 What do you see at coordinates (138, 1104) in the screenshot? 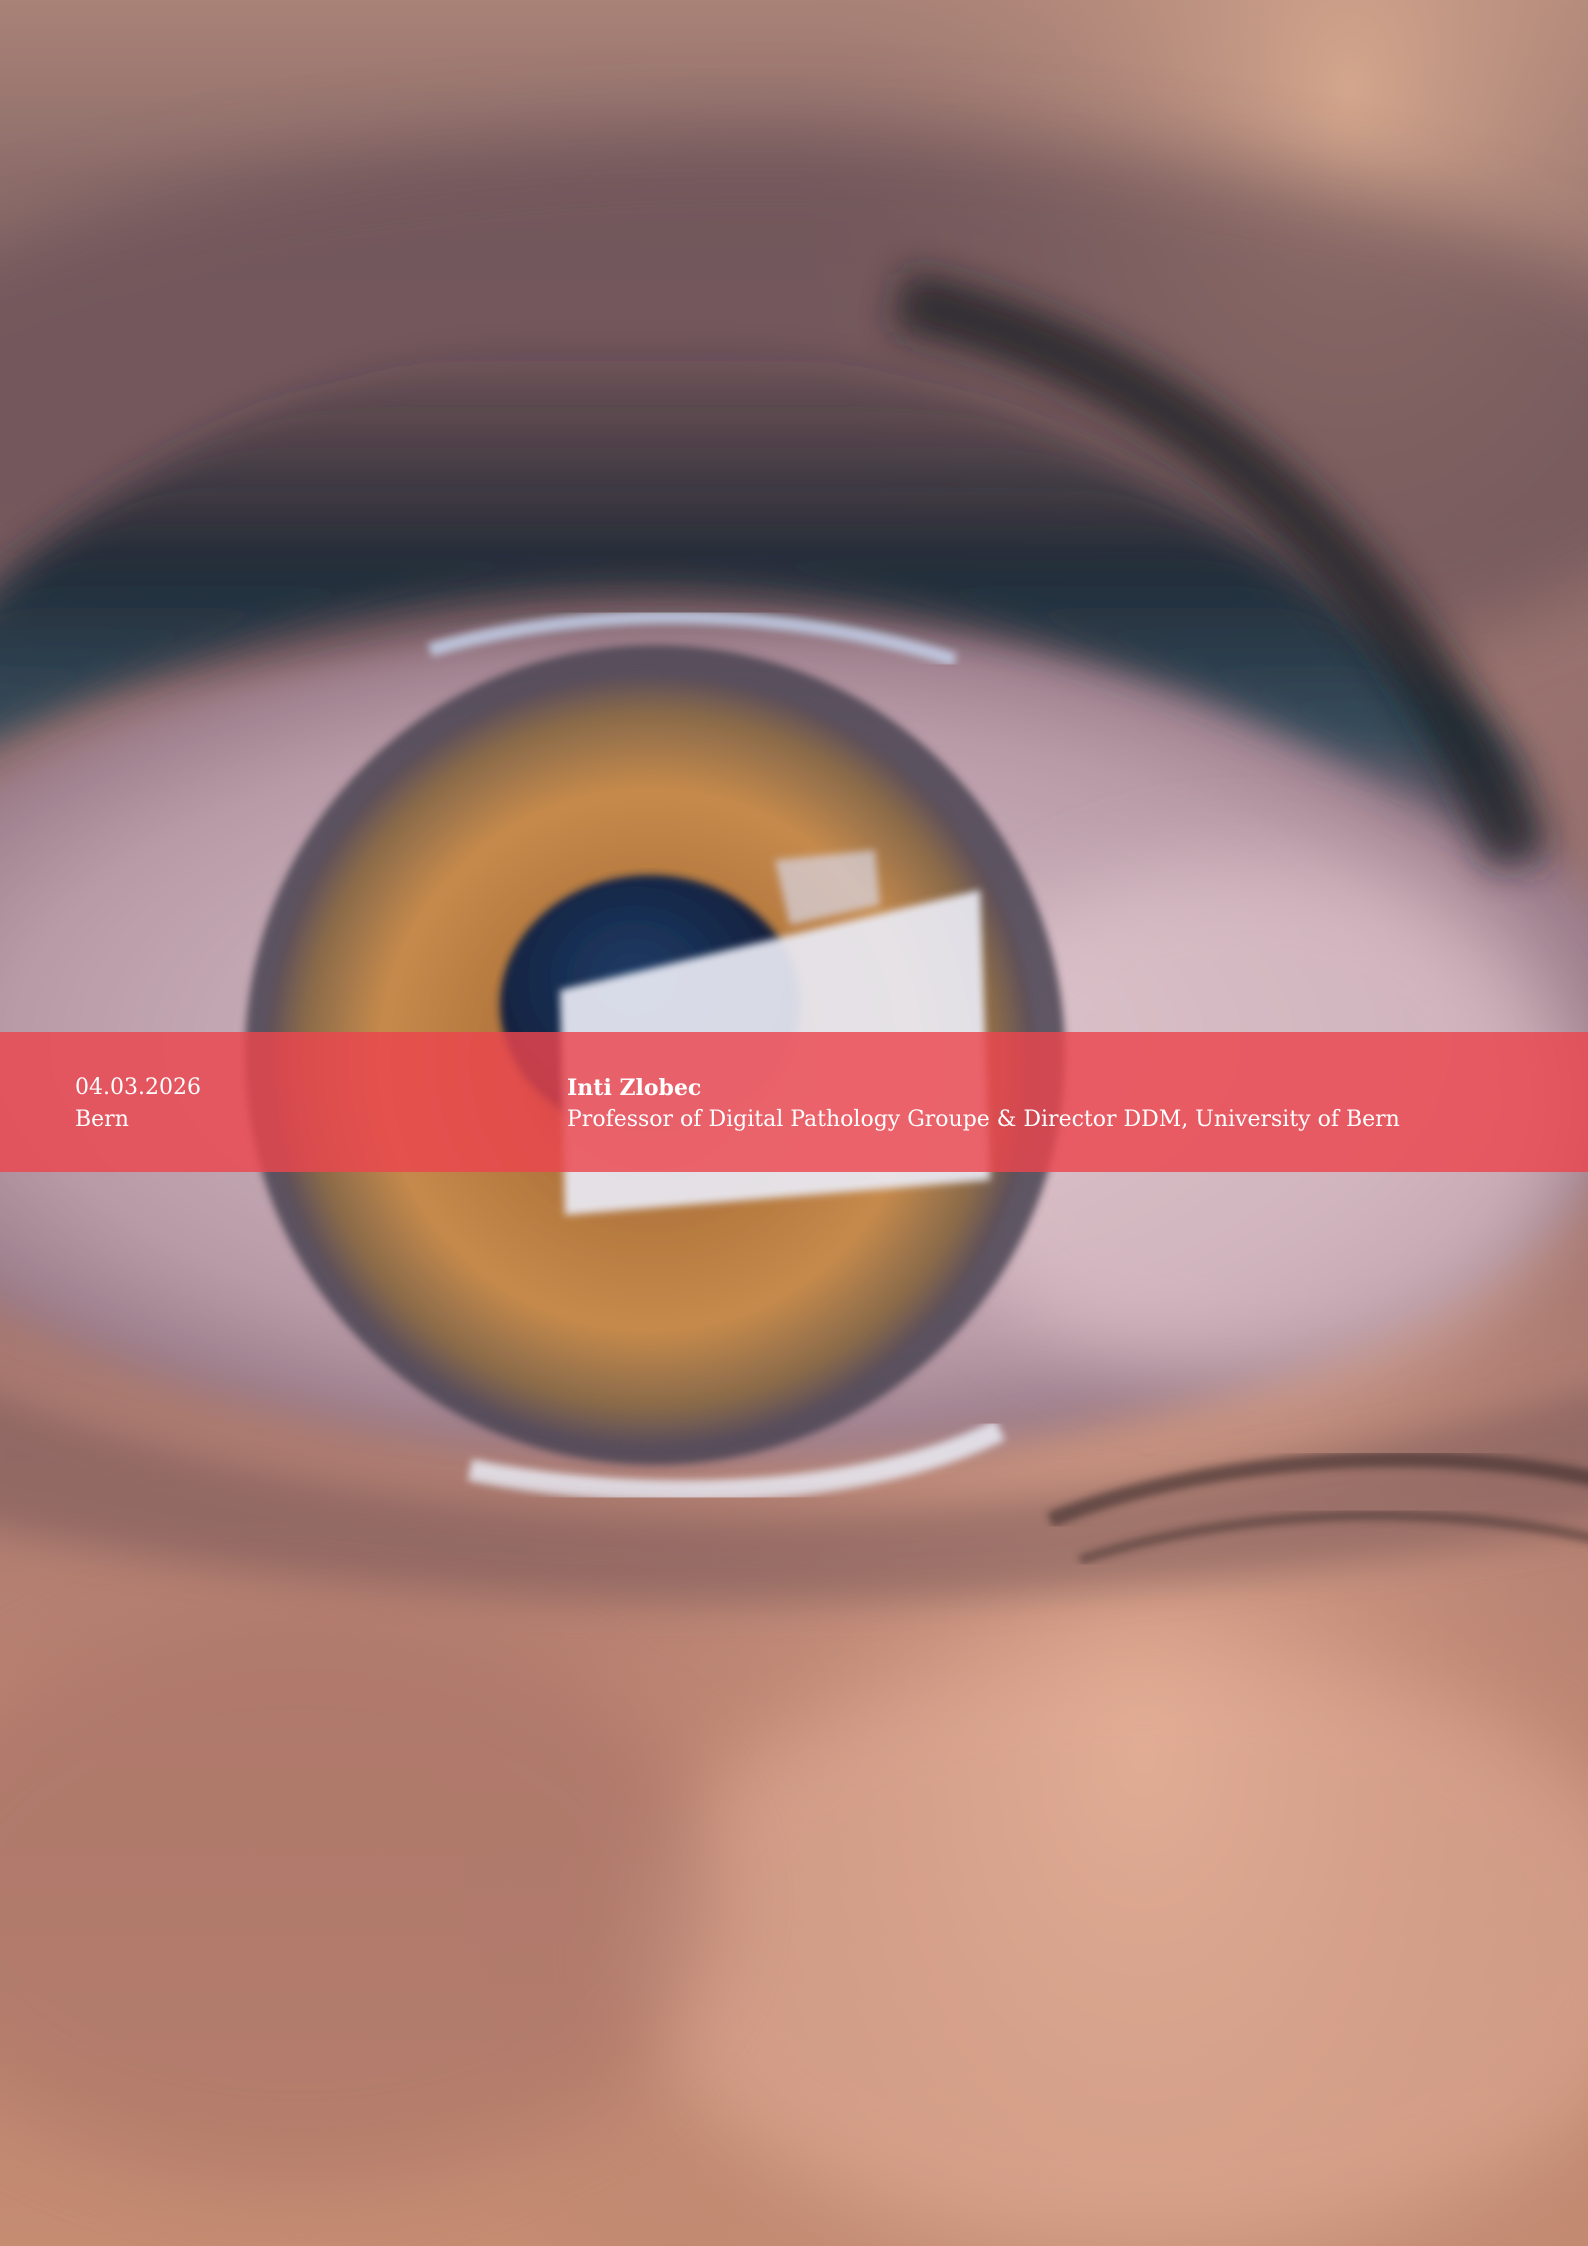
I see `event-info: 04.03.2026 Bern` at bounding box center [138, 1104].